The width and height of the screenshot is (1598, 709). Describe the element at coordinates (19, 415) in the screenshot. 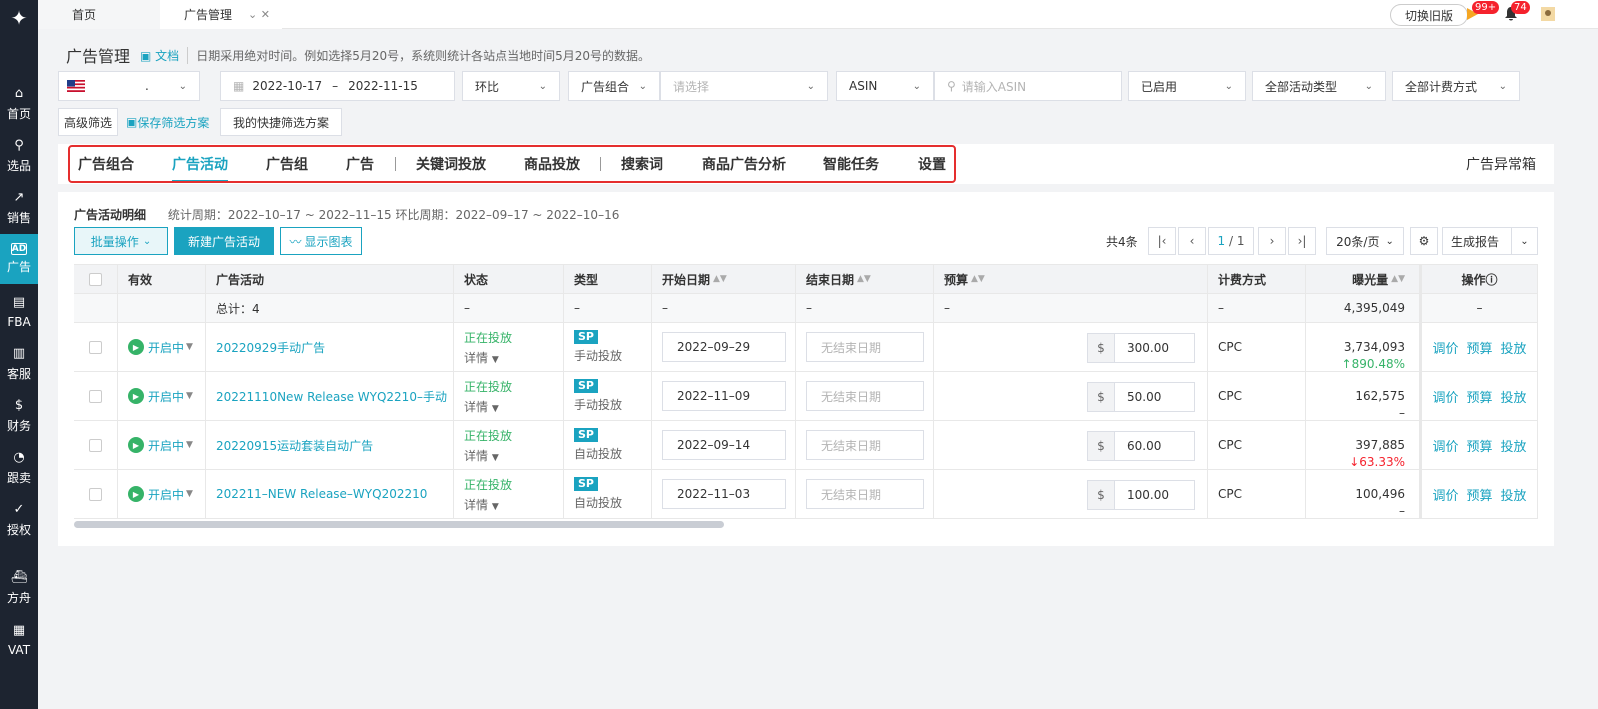

I see `sidebar-item-finance: $ 财务` at that location.